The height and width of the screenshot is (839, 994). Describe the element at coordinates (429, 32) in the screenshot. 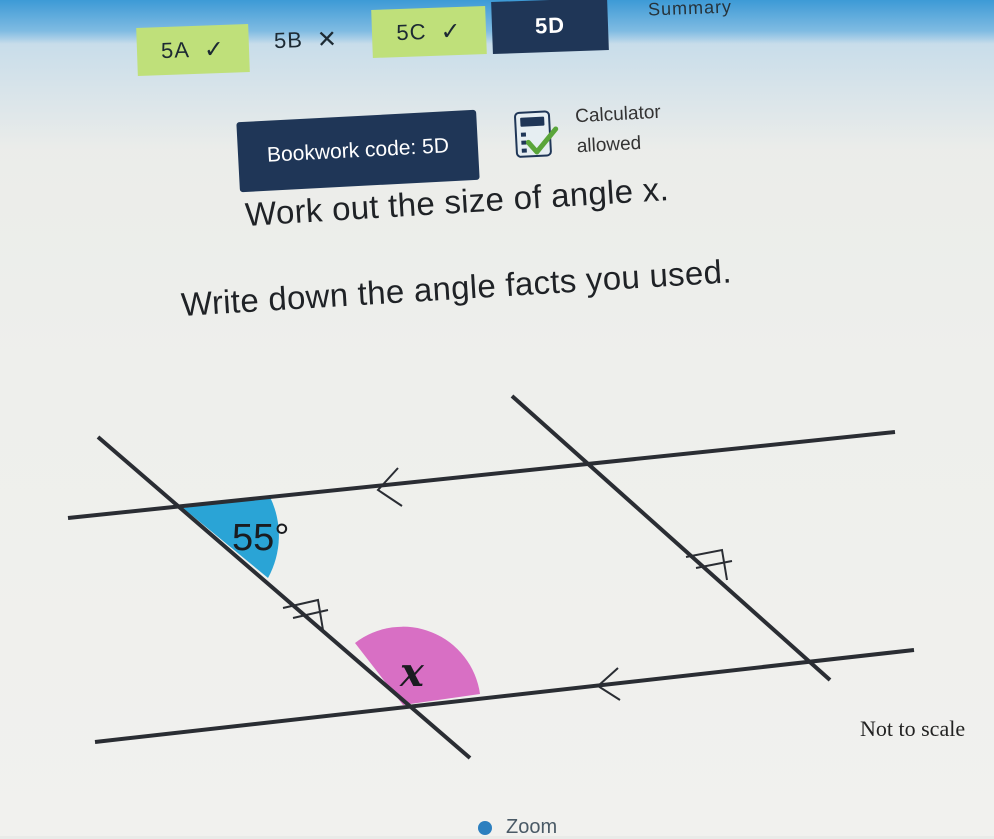

I see `tab-5c: 5C ✓` at that location.